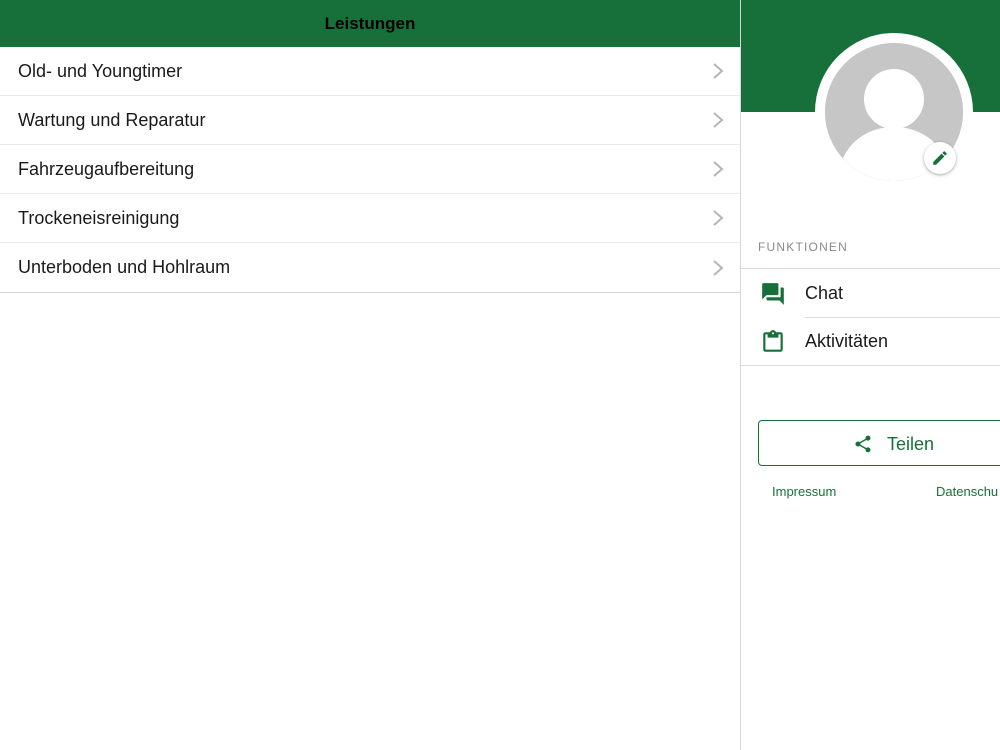 The image size is (1000, 750). I want to click on chat-bubbles-icon, so click(773, 294).